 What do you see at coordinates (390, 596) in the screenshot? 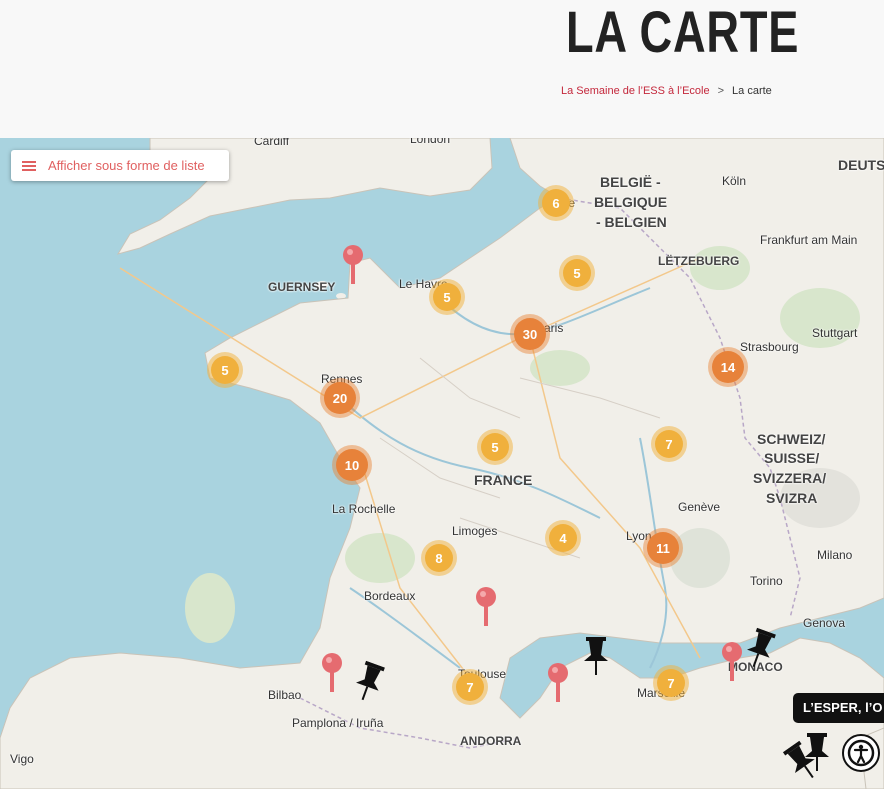
I see `place-label: Bordeaux` at bounding box center [390, 596].